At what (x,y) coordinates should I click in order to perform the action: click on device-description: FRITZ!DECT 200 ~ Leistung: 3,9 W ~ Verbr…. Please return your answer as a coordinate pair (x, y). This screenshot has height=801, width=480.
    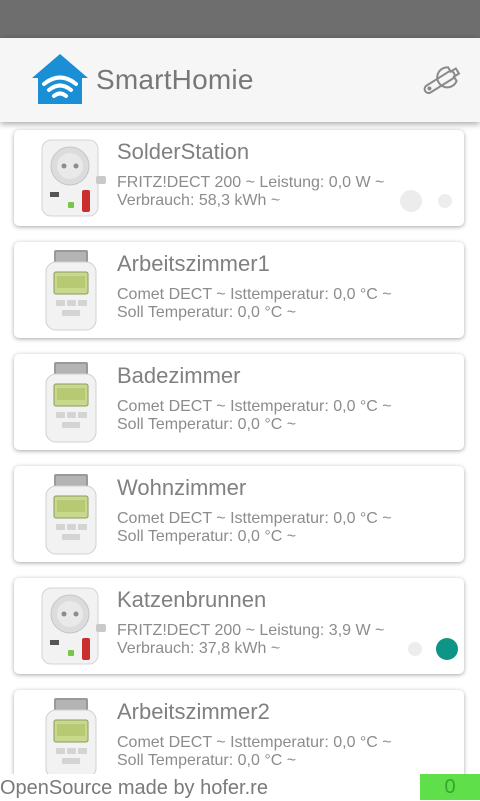
    Looking at the image, I should click on (251, 639).